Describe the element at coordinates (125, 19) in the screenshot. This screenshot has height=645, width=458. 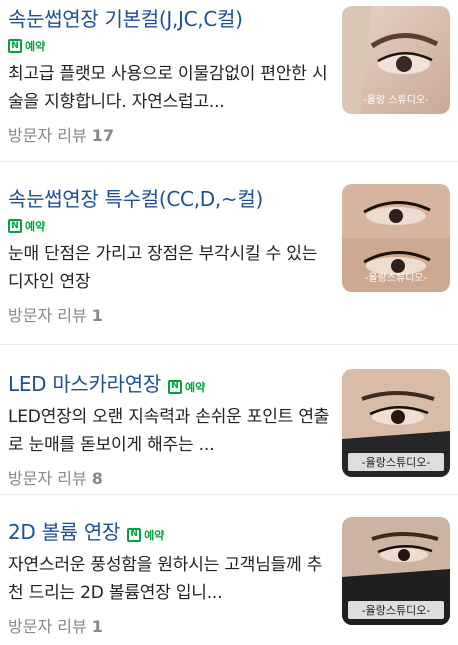
I see `item-title: 속눈썹연장 기본컬(J,JC,C컬)` at that location.